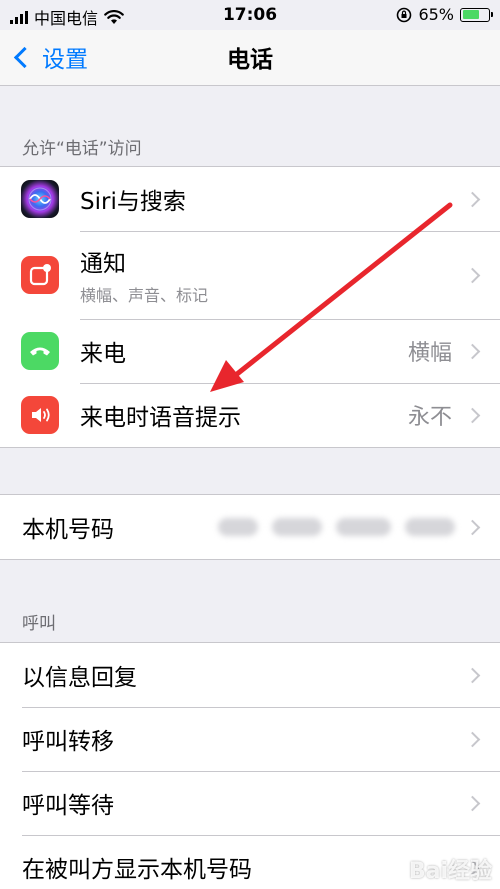 This screenshot has width=500, height=889. What do you see at coordinates (250, 275) in the screenshot?
I see `row-notifications: 通知 横幅、声音、标记` at bounding box center [250, 275].